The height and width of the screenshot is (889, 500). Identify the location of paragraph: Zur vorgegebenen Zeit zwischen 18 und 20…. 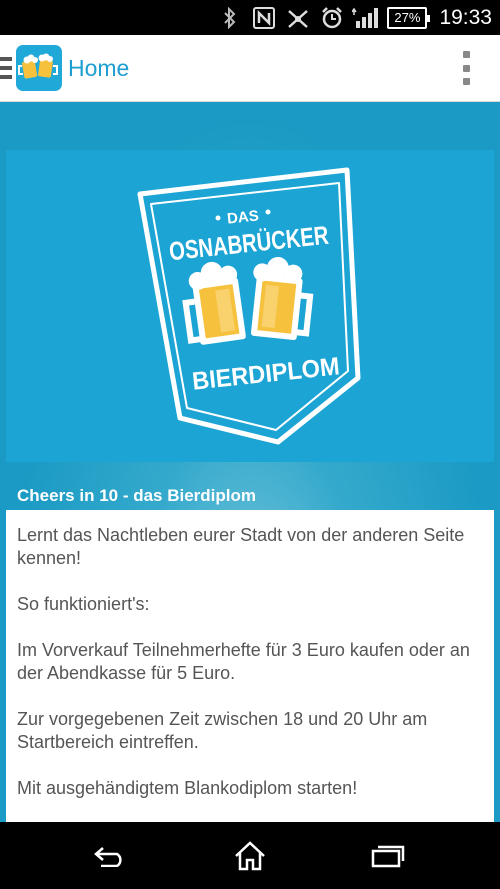
(222, 730).